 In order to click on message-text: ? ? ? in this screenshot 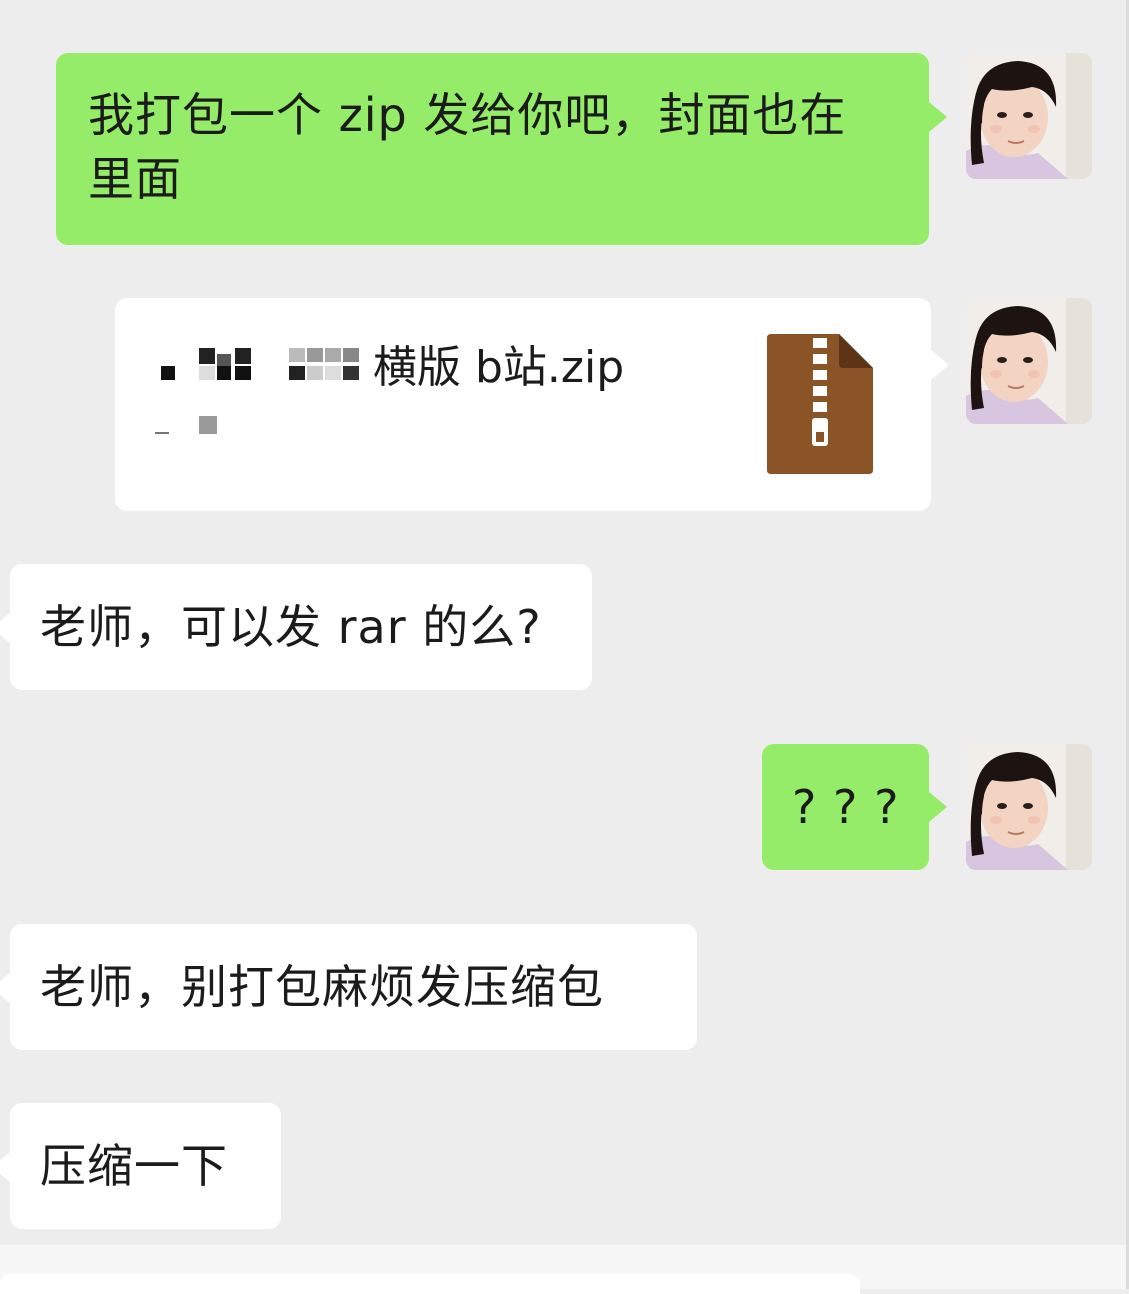, I will do `click(846, 807)`.